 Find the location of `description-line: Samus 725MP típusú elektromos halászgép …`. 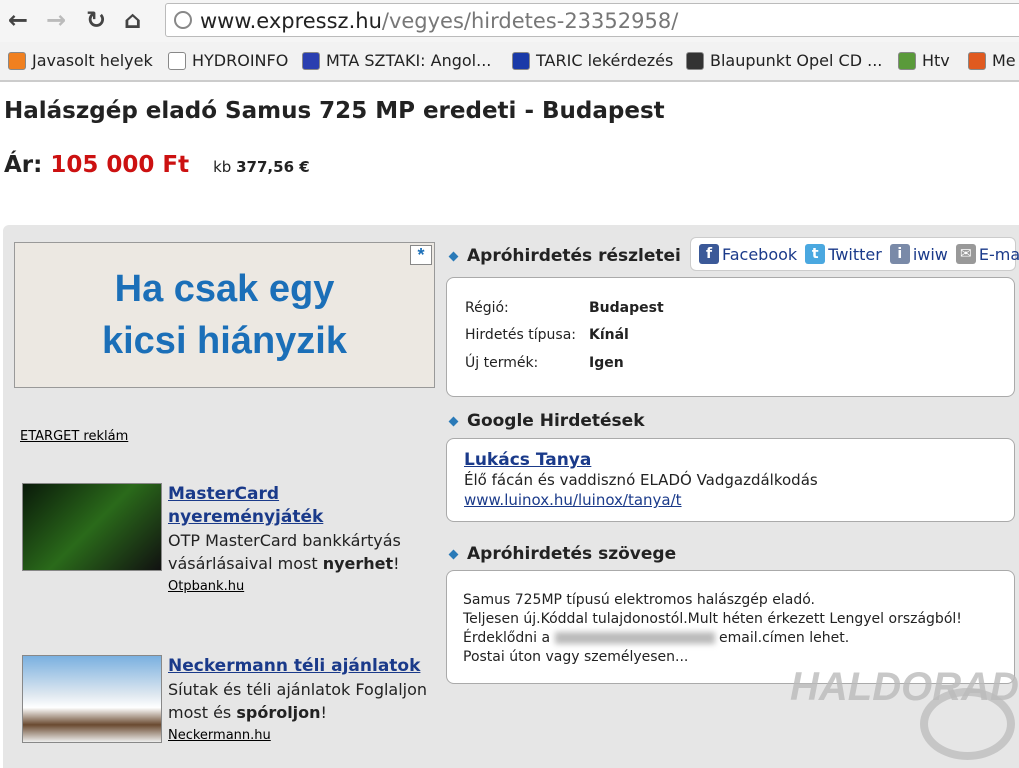

description-line: Samus 725MP típusú elektromos halászgép … is located at coordinates (639, 600).